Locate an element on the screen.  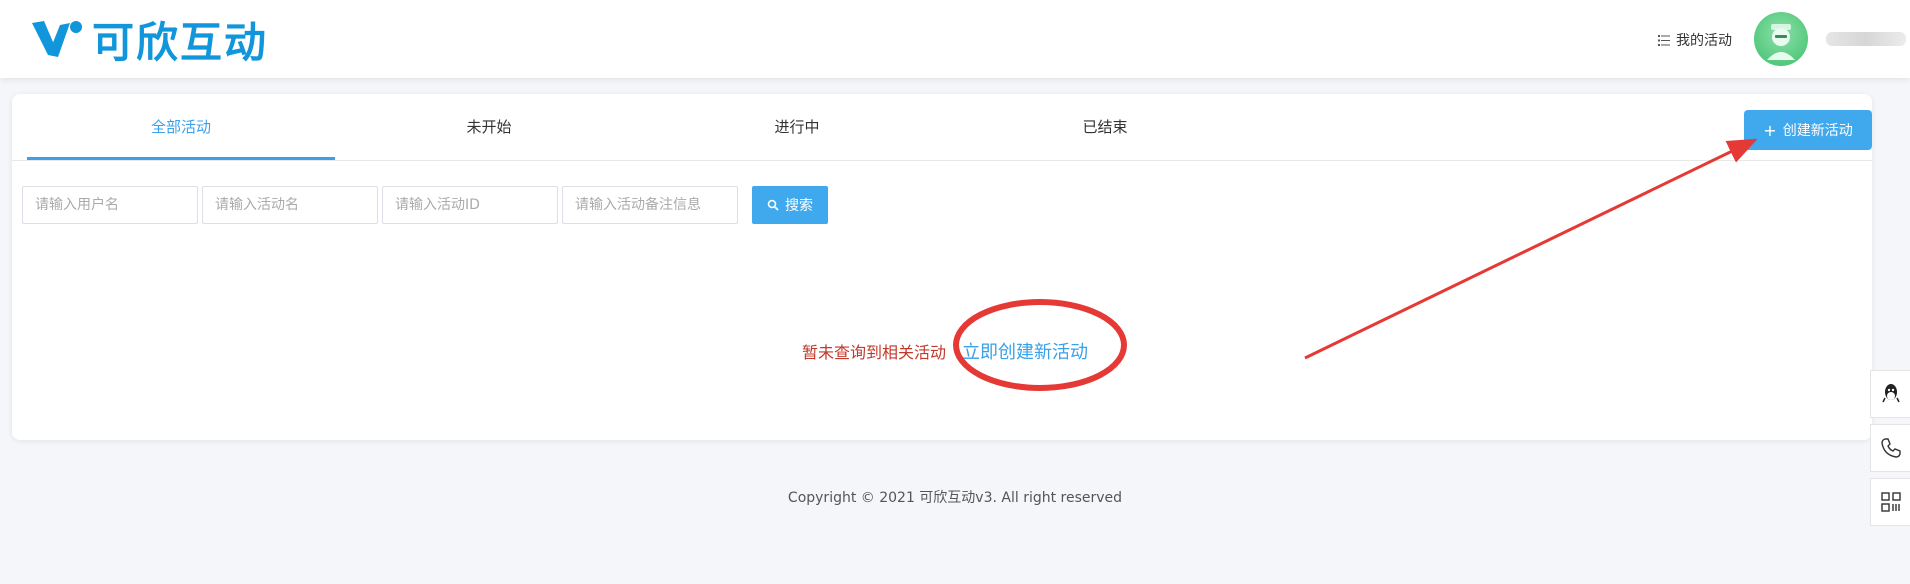
create-activity-label: 创建新活动 is located at coordinates (1817, 131).